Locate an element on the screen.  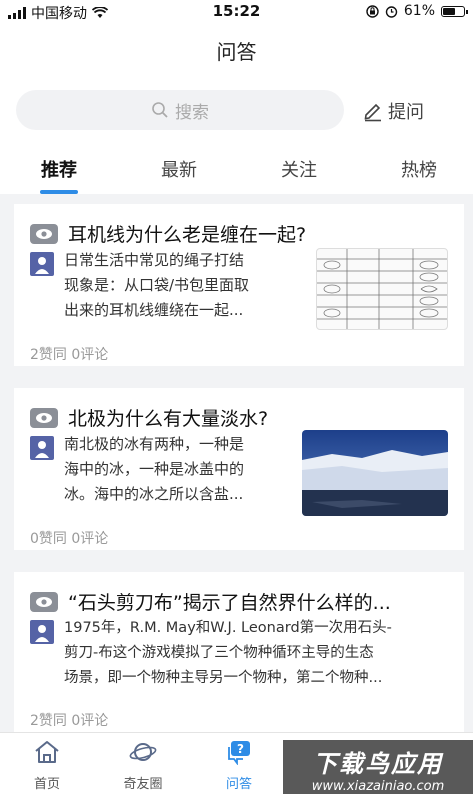
tab-hot: 热榜 is located at coordinates (419, 169).